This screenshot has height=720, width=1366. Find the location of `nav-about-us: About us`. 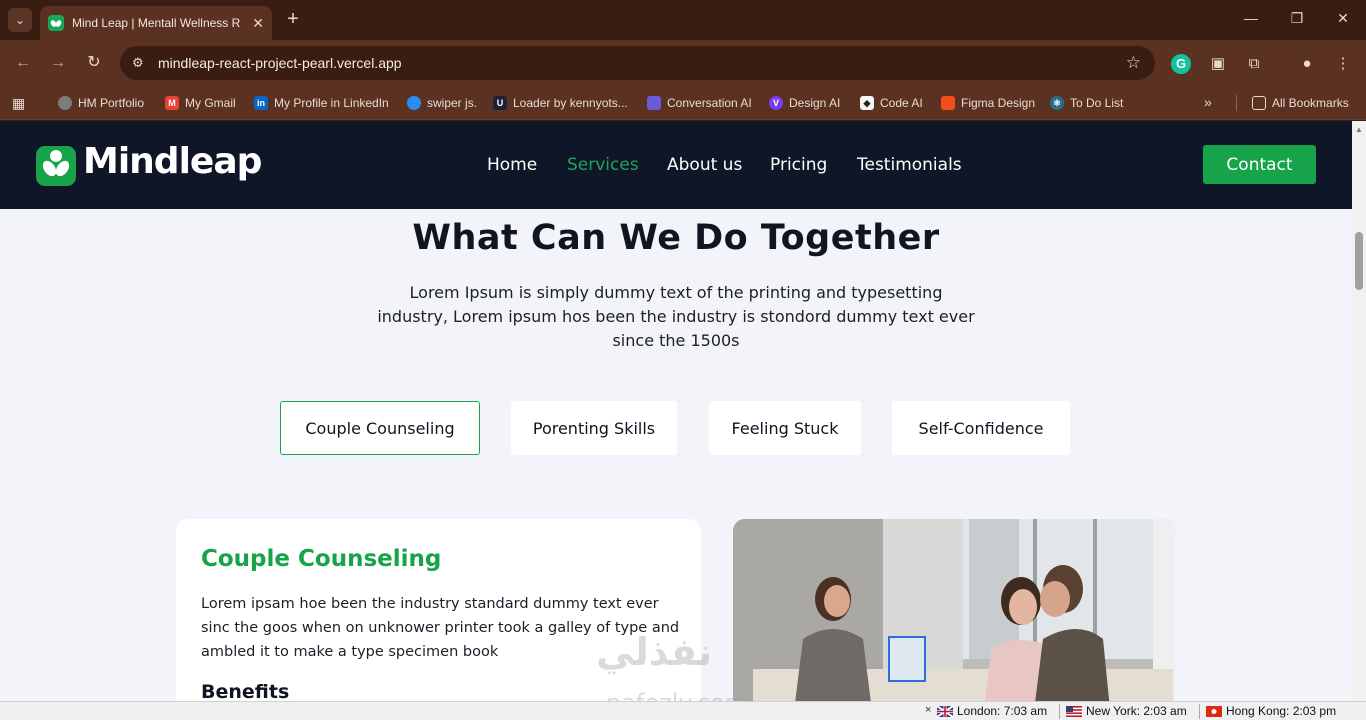

nav-about-us: About us is located at coordinates (704, 165).